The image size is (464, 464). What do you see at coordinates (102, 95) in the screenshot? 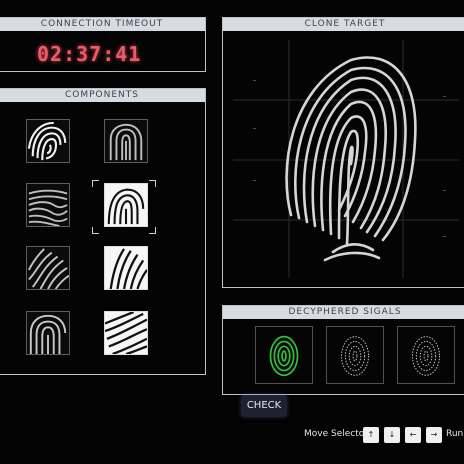
I see `components-title: COMPONENTS` at bounding box center [102, 95].